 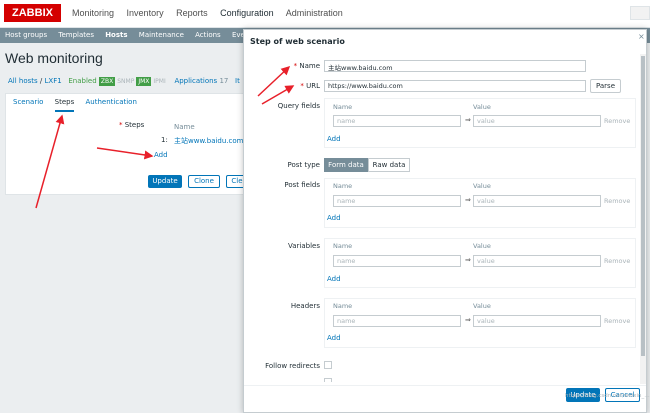 I want to click on annotation-arrows, so click(x=165, y=137).